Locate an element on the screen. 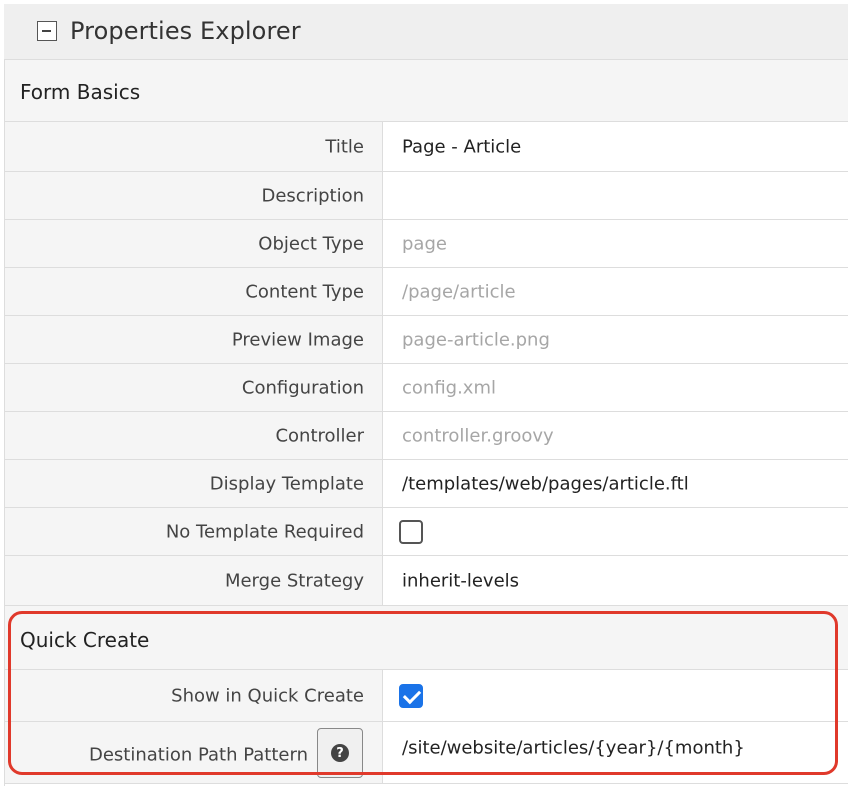 Image resolution: width=848 pixels, height=786 pixels. field-label: Title is located at coordinates (344, 146).